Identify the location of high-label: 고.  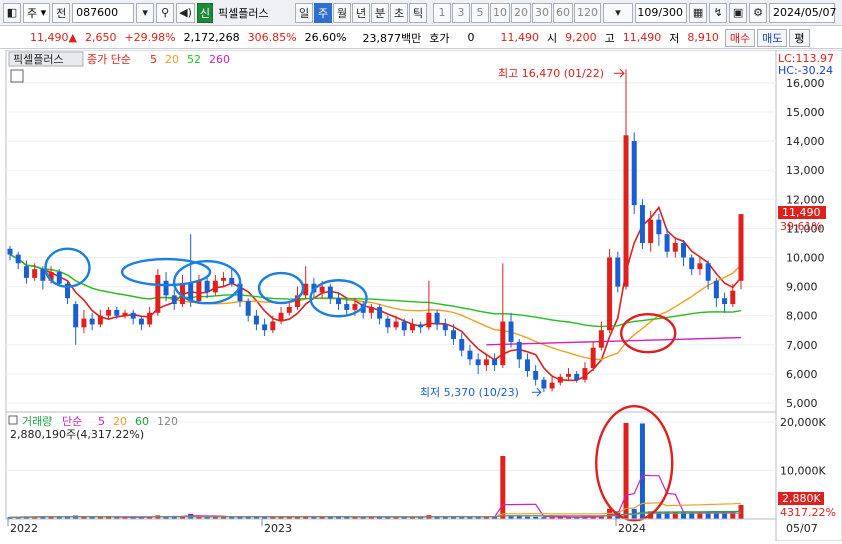
(609, 38).